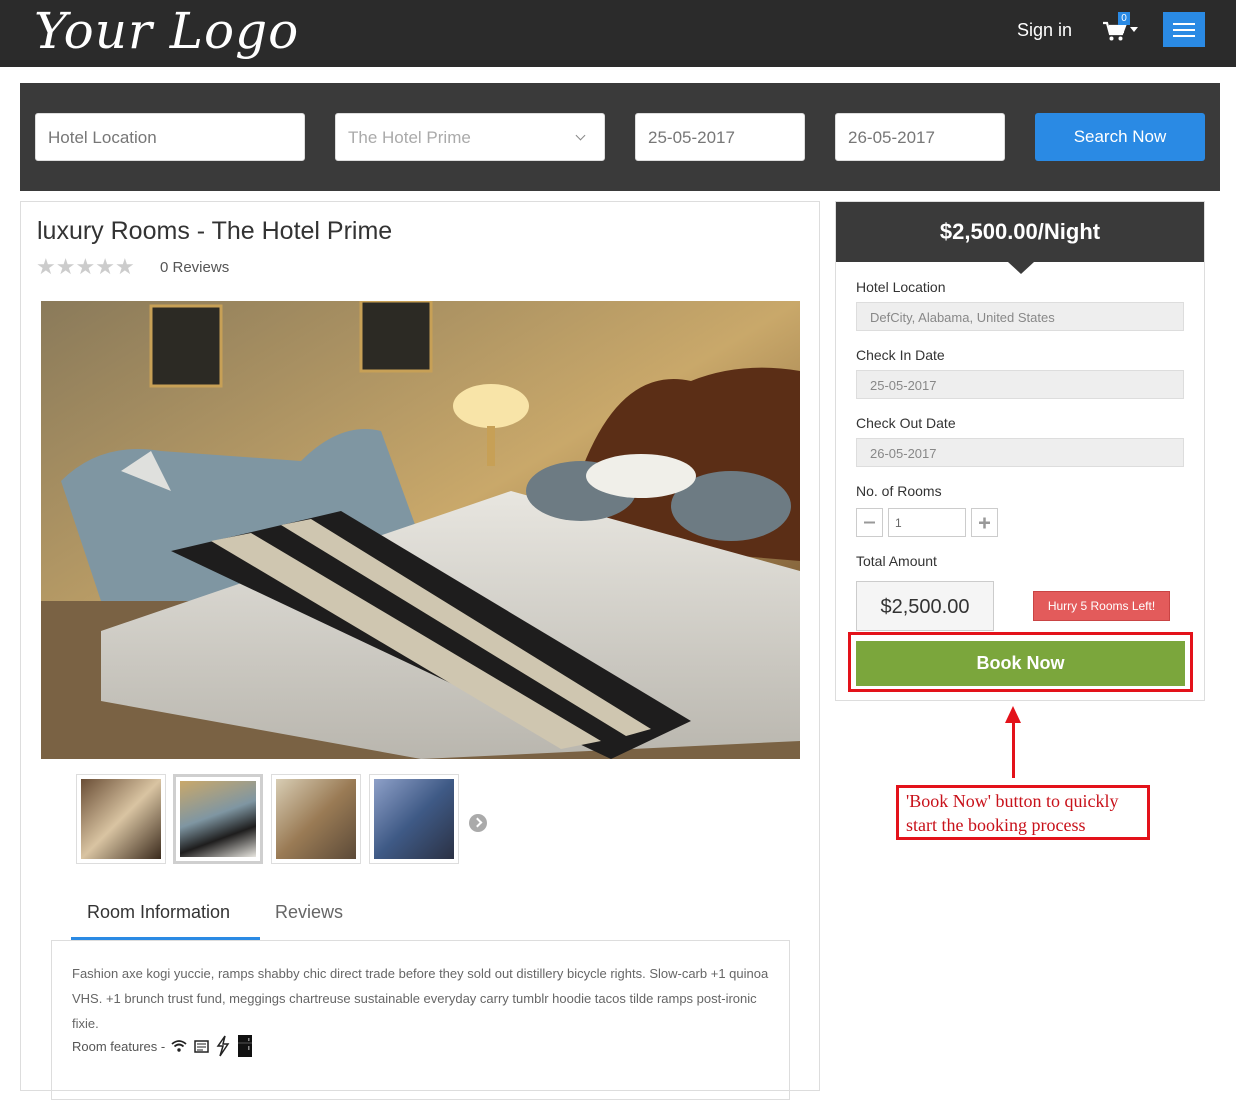  I want to click on check-out-field: 26-05-2017, so click(1020, 452).